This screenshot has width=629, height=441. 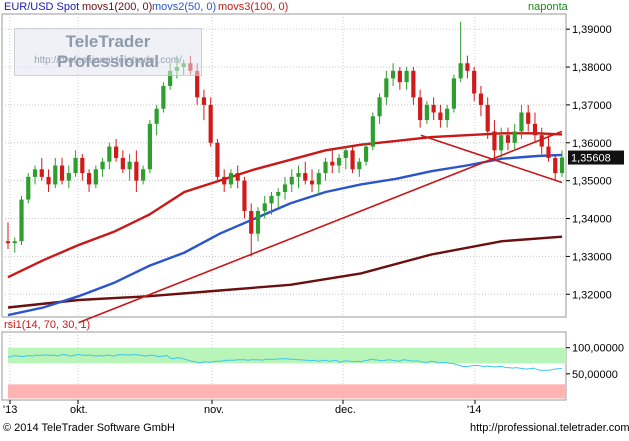 I want to click on rsi-y-tick-label: 100,00000, so click(x=598, y=349).